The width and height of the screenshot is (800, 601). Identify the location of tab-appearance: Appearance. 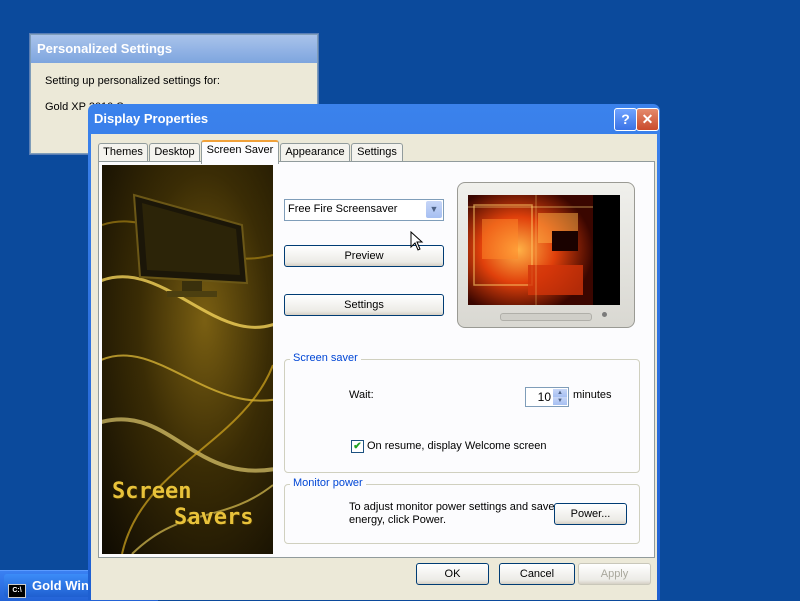
(315, 152).